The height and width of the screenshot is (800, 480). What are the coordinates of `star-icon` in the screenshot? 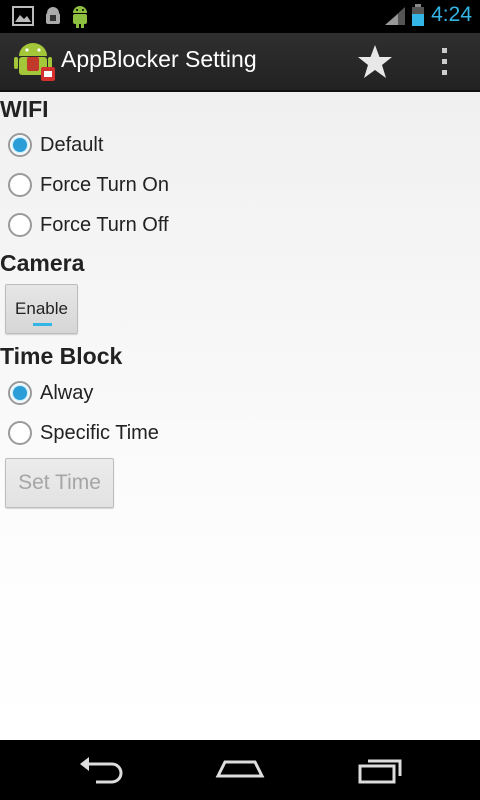 It's located at (375, 62).